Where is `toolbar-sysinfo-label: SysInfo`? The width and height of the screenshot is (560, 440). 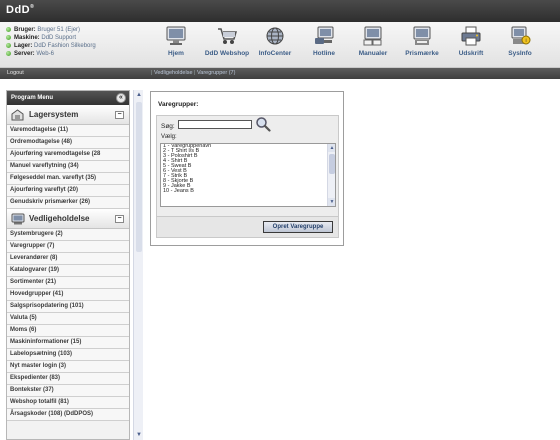 toolbar-sysinfo-label: SysInfo is located at coordinates (520, 53).